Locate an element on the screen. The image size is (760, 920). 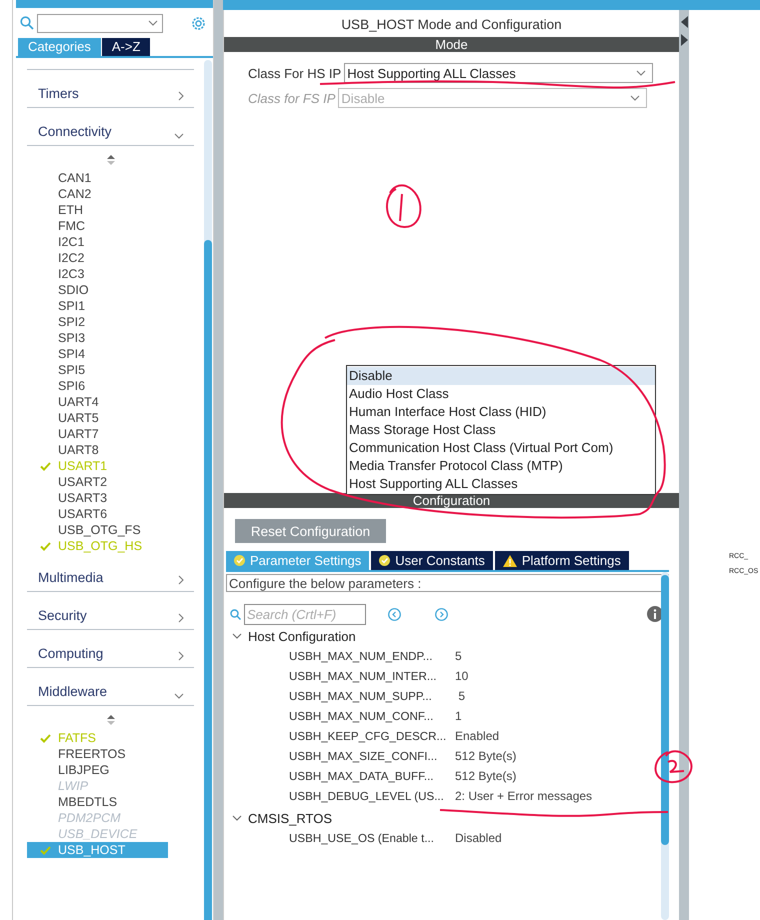
sidebar-item: SPI1 is located at coordinates (97, 306).